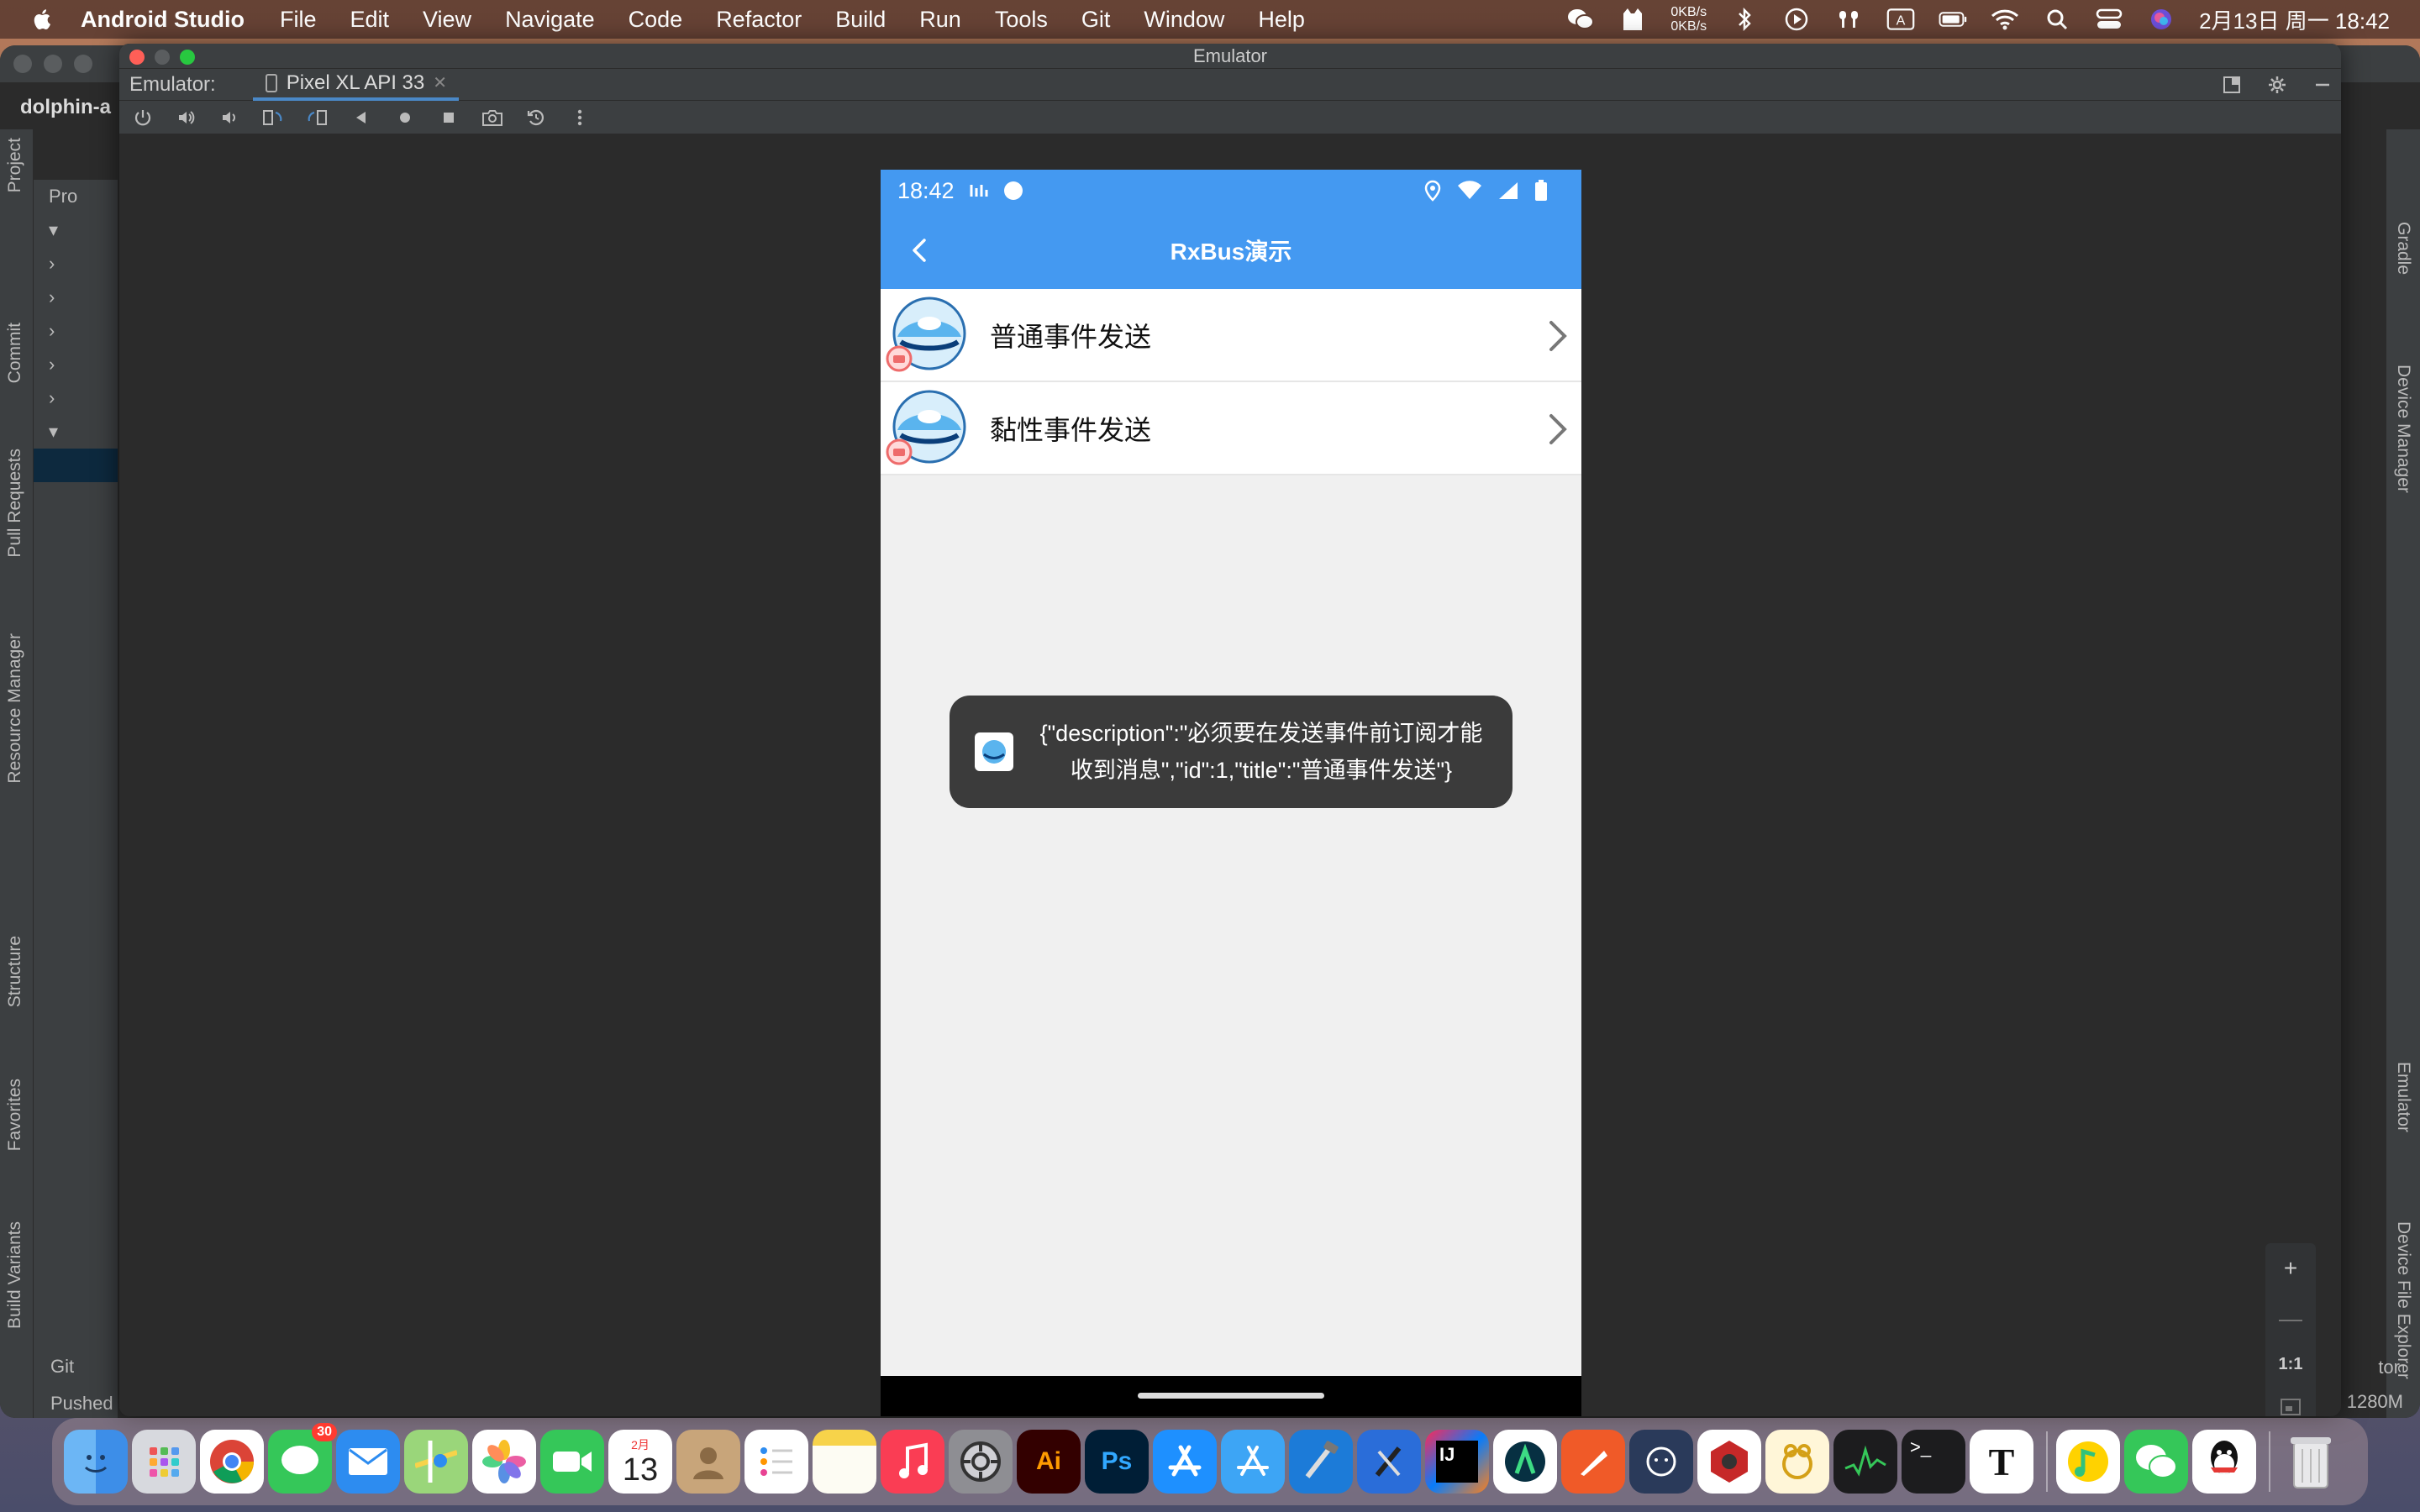 This screenshot has height=1512, width=2420. I want to click on dock-mail, so click(368, 1462).